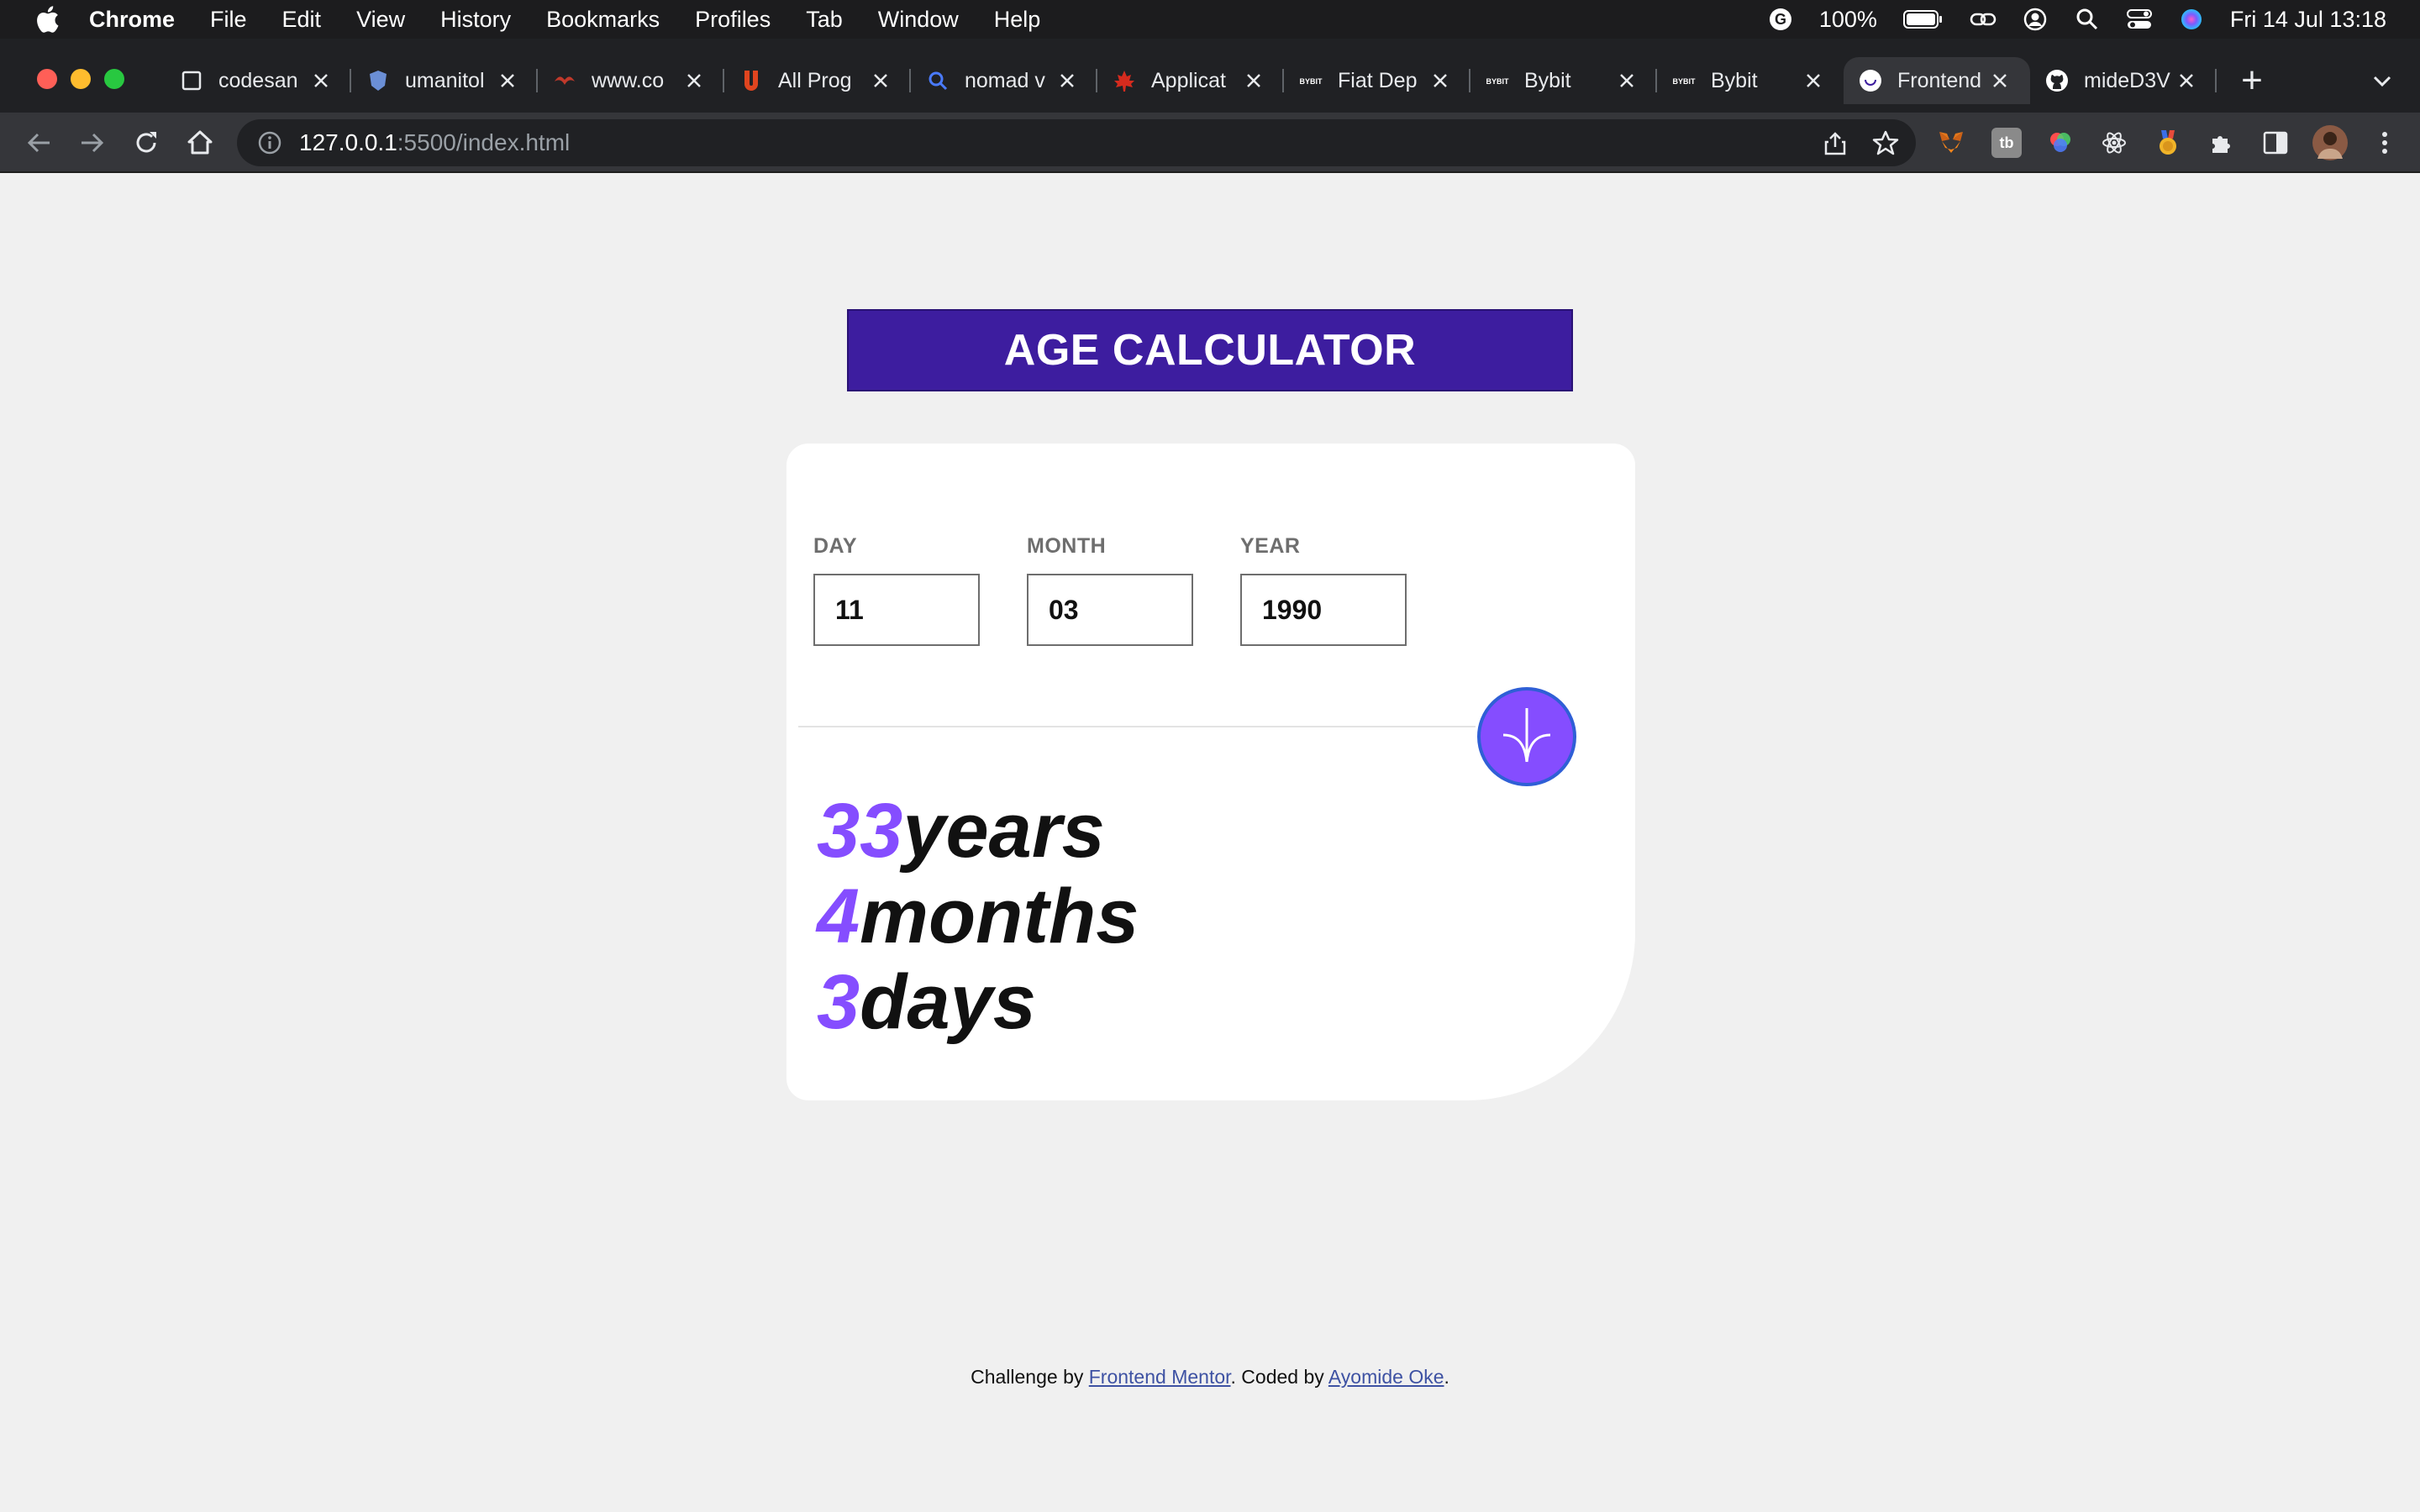 This screenshot has width=2420, height=1512. I want to click on browser-tab: Applicat, so click(1191, 80).